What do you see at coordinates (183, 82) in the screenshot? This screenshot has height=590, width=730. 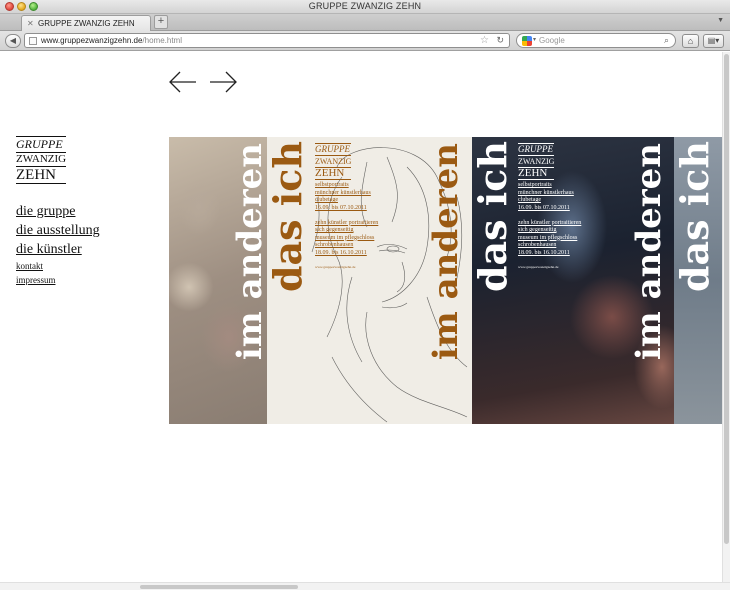 I see `previous-arrow-icon` at bounding box center [183, 82].